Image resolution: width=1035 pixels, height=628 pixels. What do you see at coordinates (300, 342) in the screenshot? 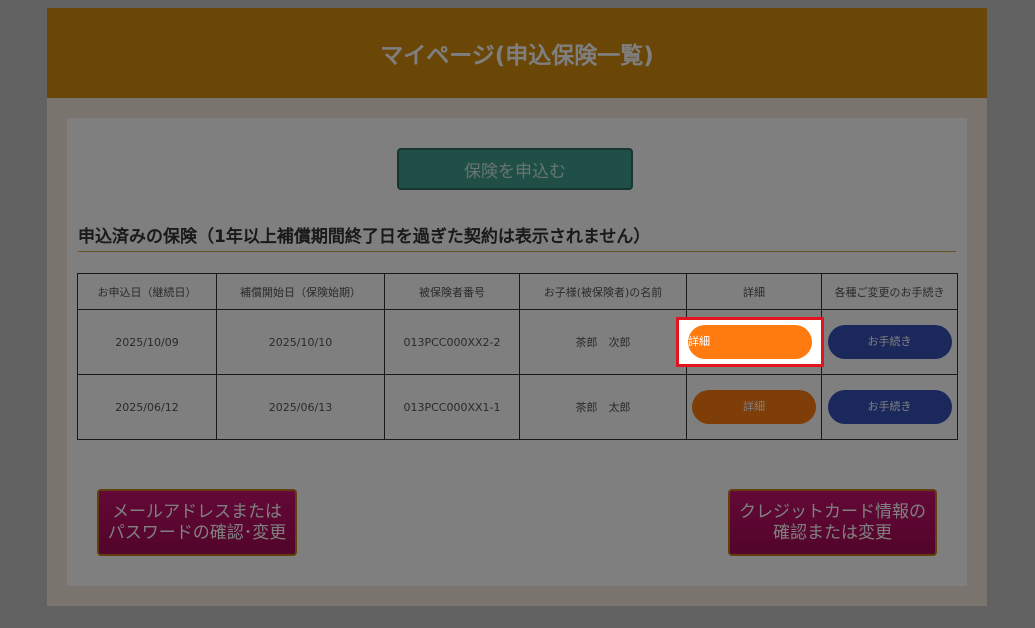
I see `cell-start-date: 2025/10/10` at bounding box center [300, 342].